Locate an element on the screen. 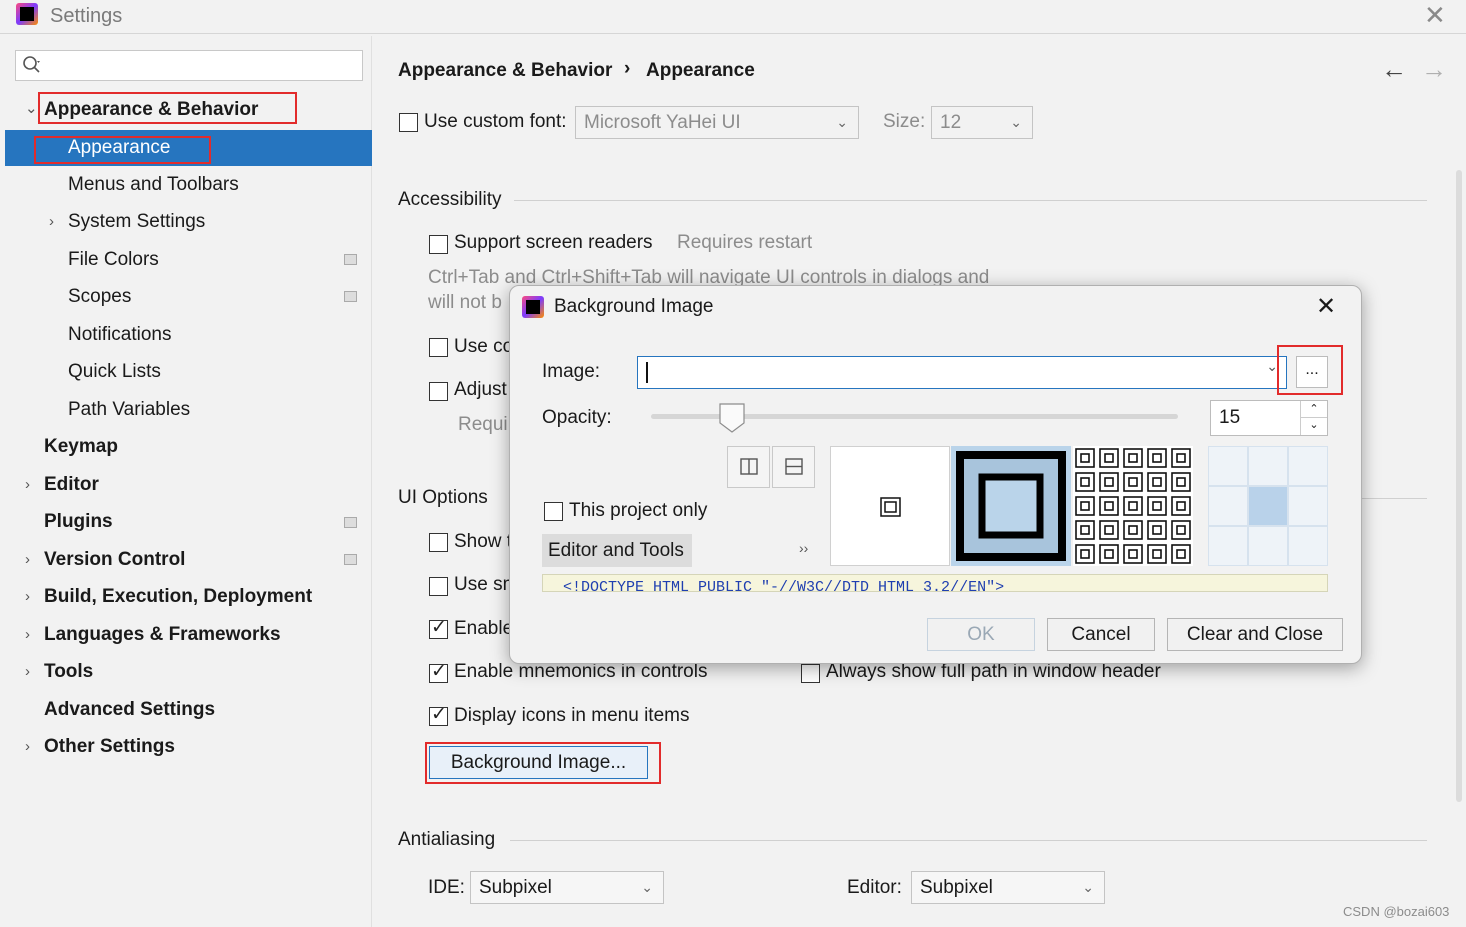  adjust-colors-checkbox is located at coordinates (438, 391).